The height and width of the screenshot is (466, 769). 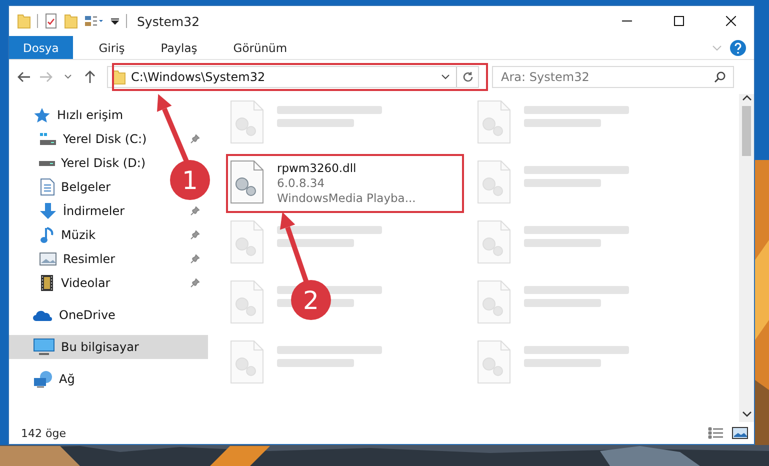 I want to click on forward-arrow-icon, so click(x=46, y=77).